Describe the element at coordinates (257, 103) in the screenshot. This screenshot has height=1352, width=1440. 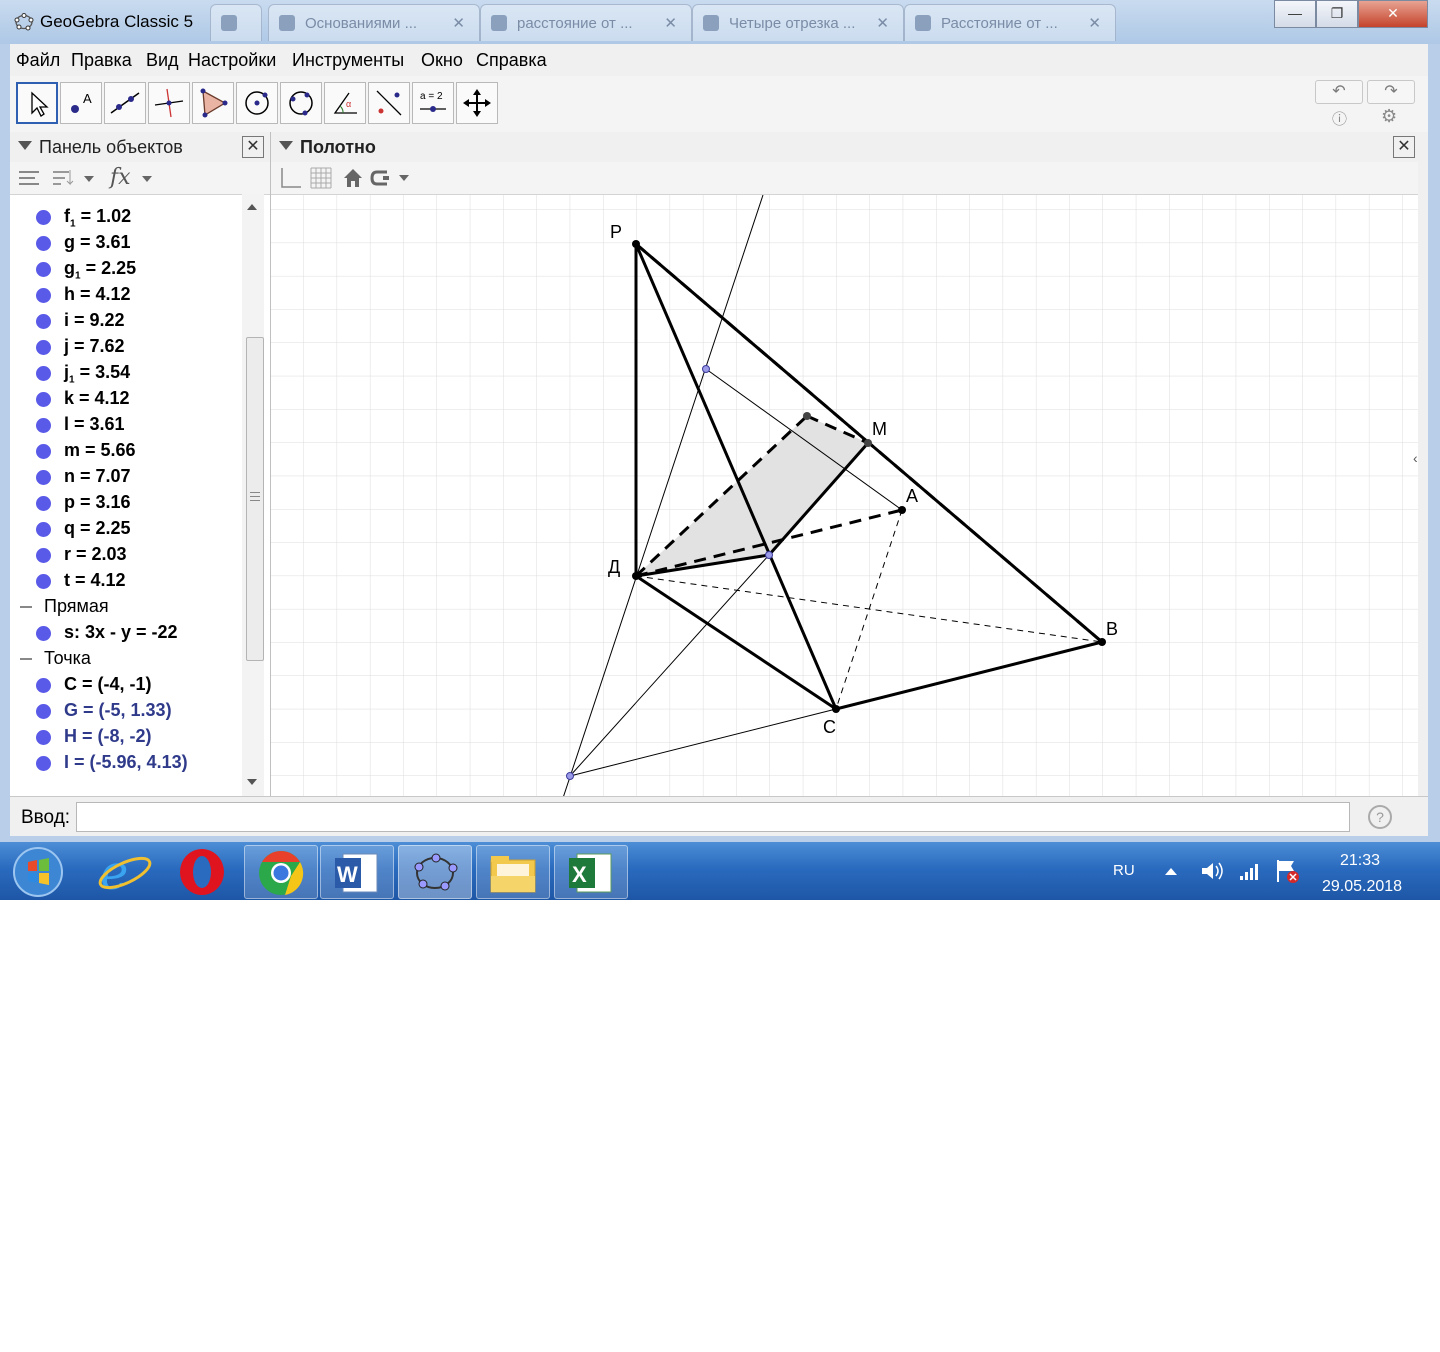
I see `circle-tool-button` at that location.